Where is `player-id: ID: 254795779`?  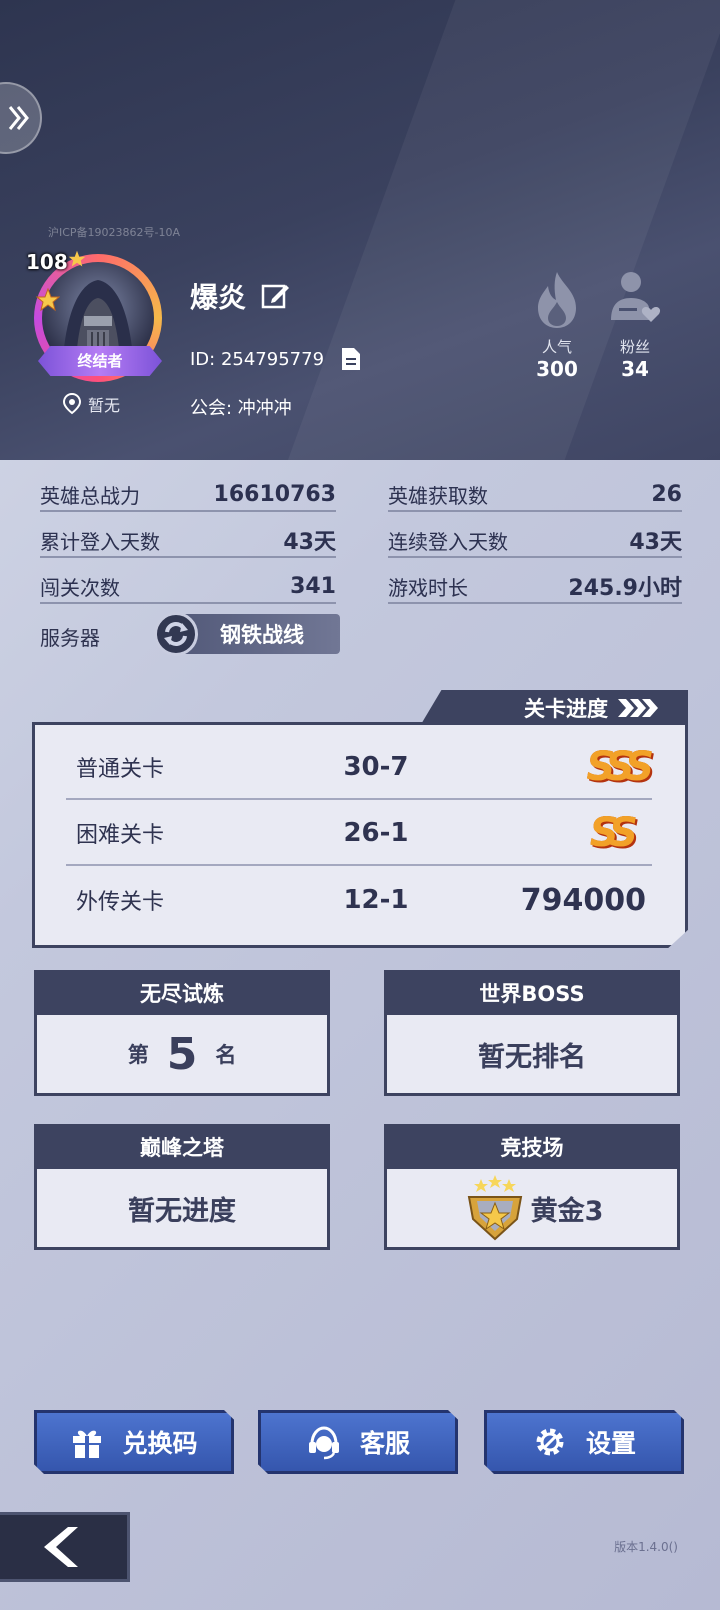
player-id: ID: 254795779 is located at coordinates (257, 359).